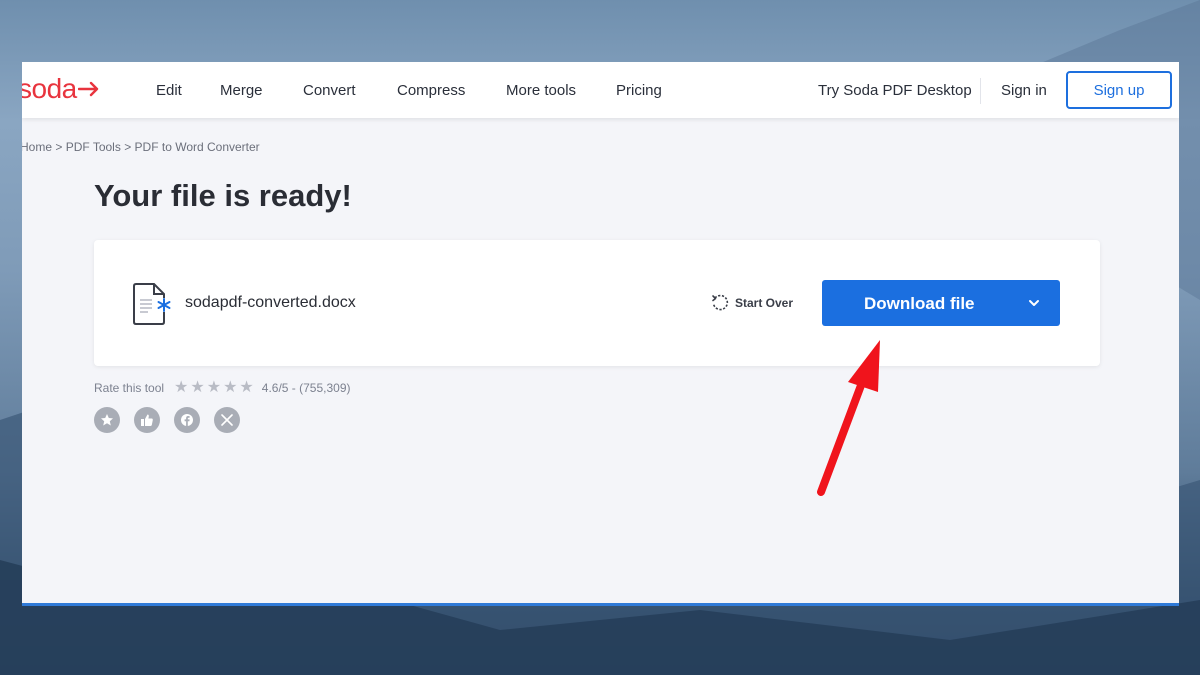 This screenshot has height=675, width=1200. I want to click on star-icon, so click(107, 420).